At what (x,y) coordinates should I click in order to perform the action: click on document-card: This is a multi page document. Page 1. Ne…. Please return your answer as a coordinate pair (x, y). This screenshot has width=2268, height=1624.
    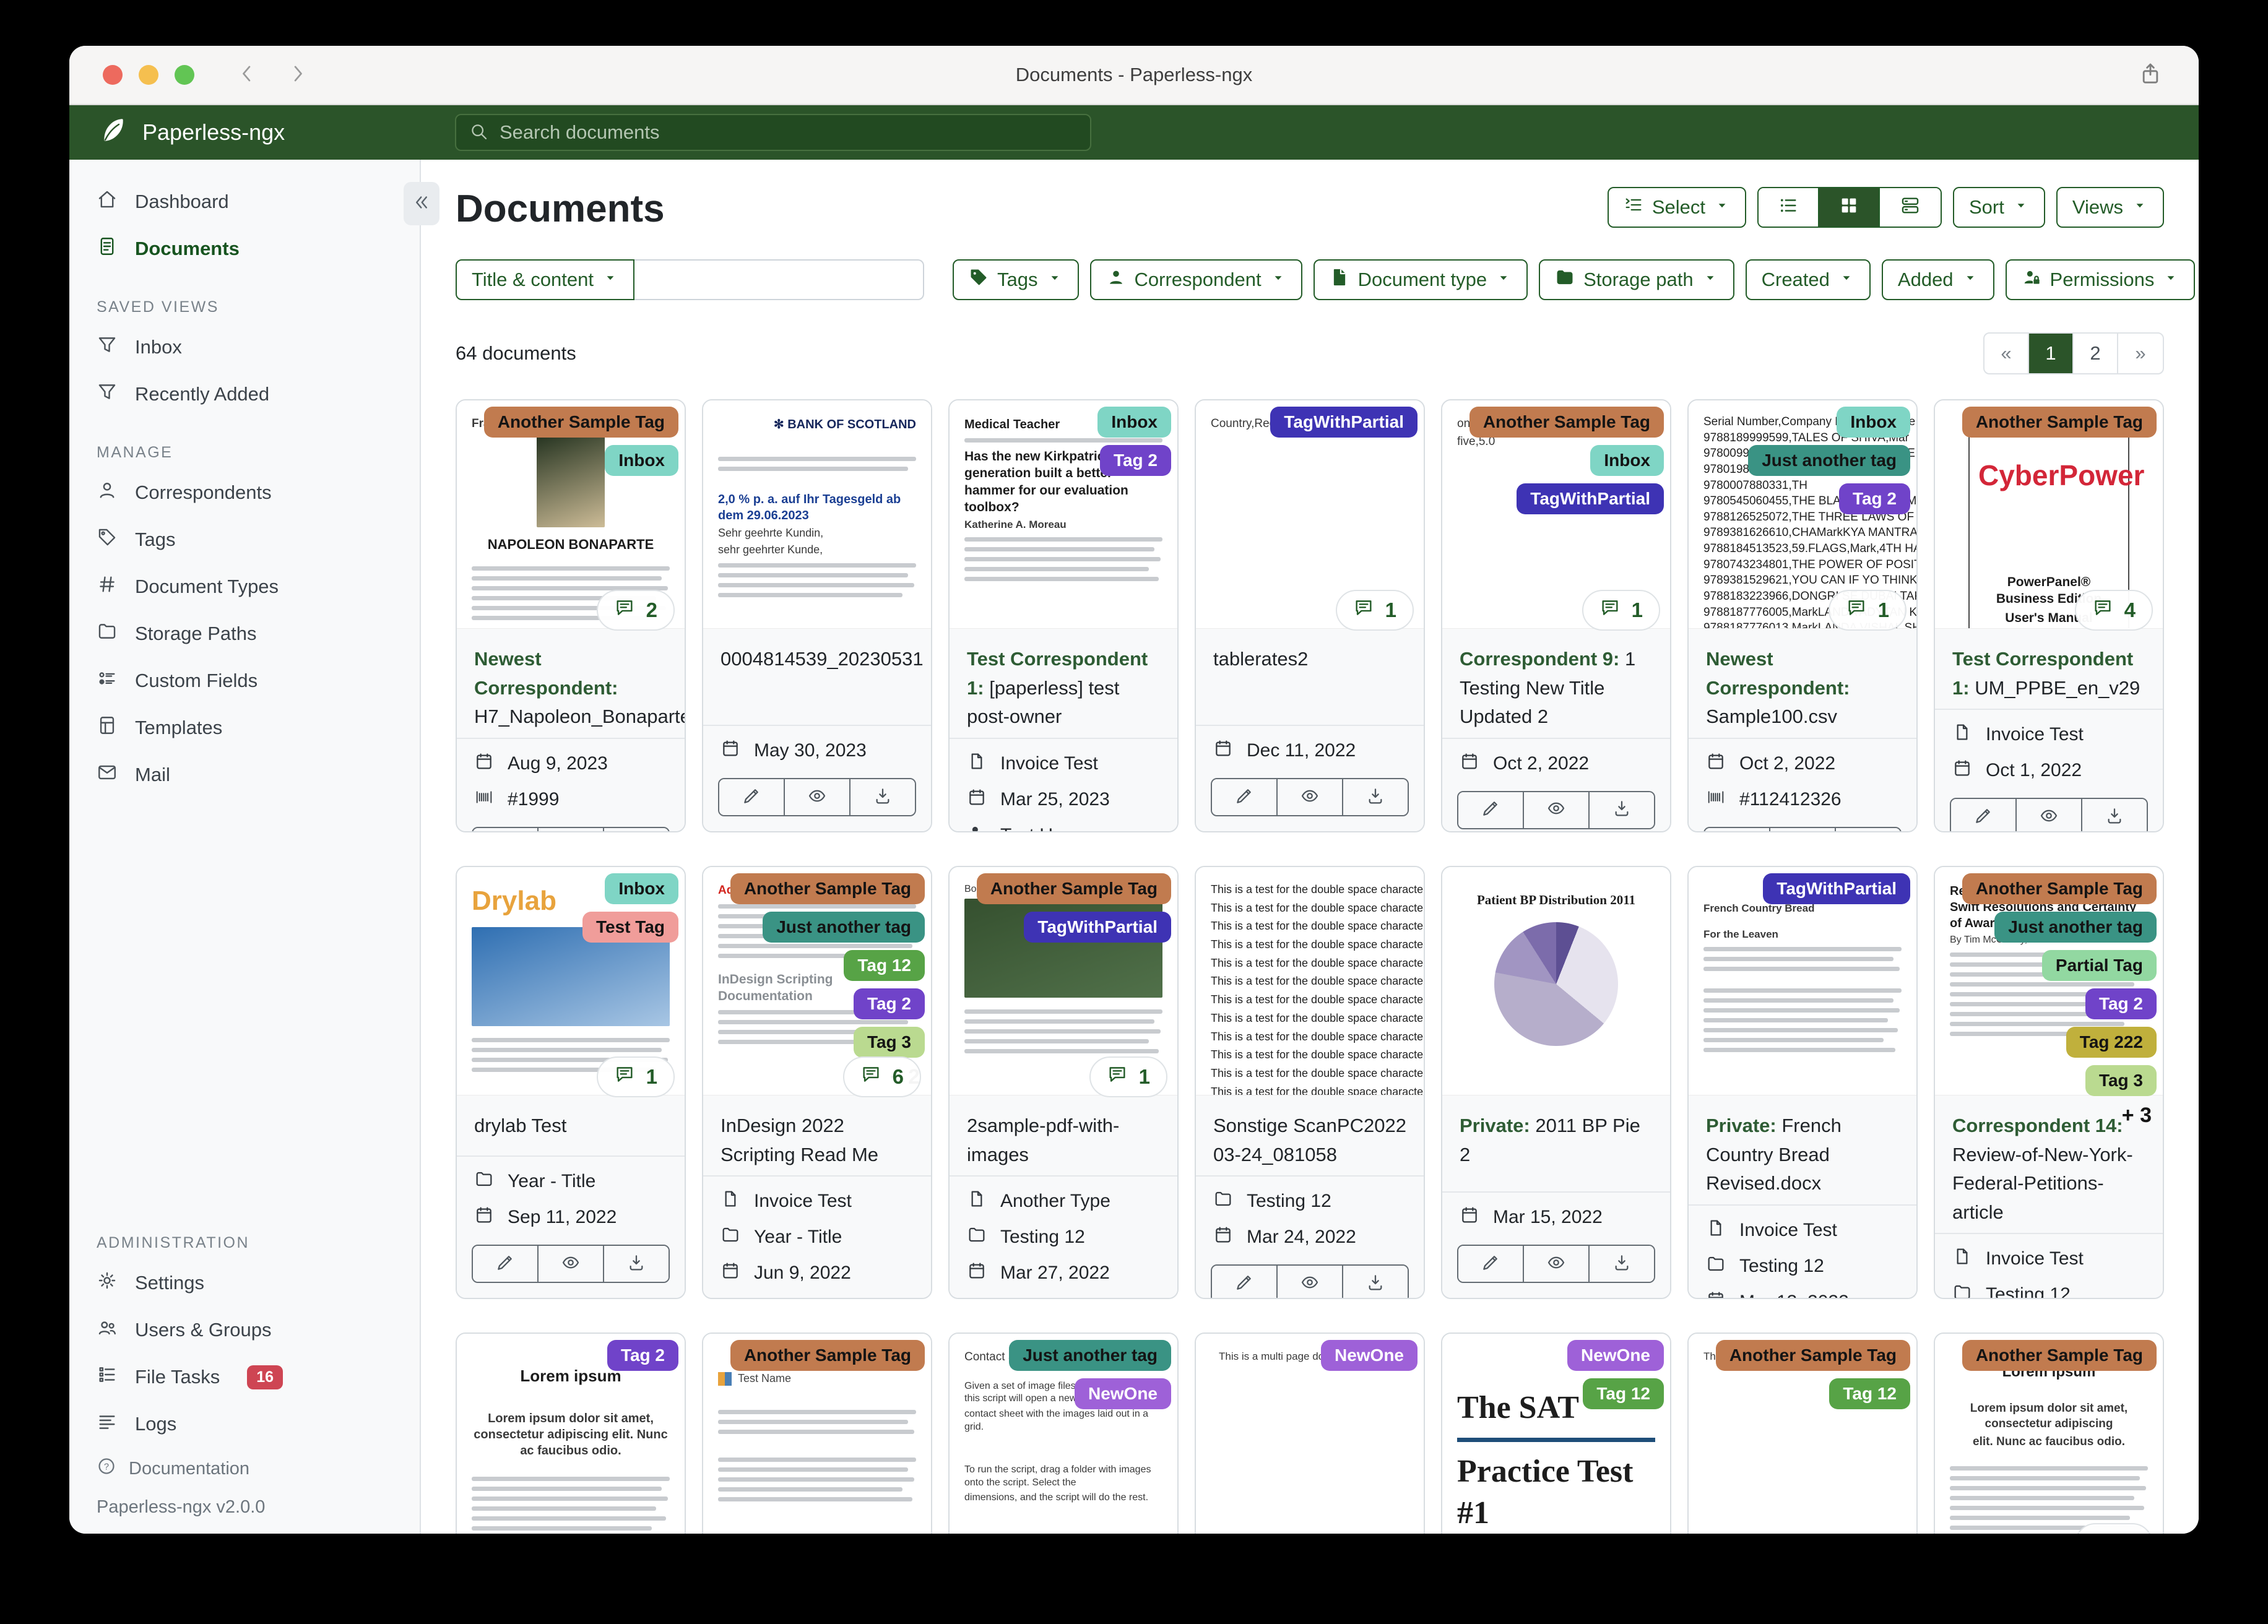
    Looking at the image, I should click on (1310, 1433).